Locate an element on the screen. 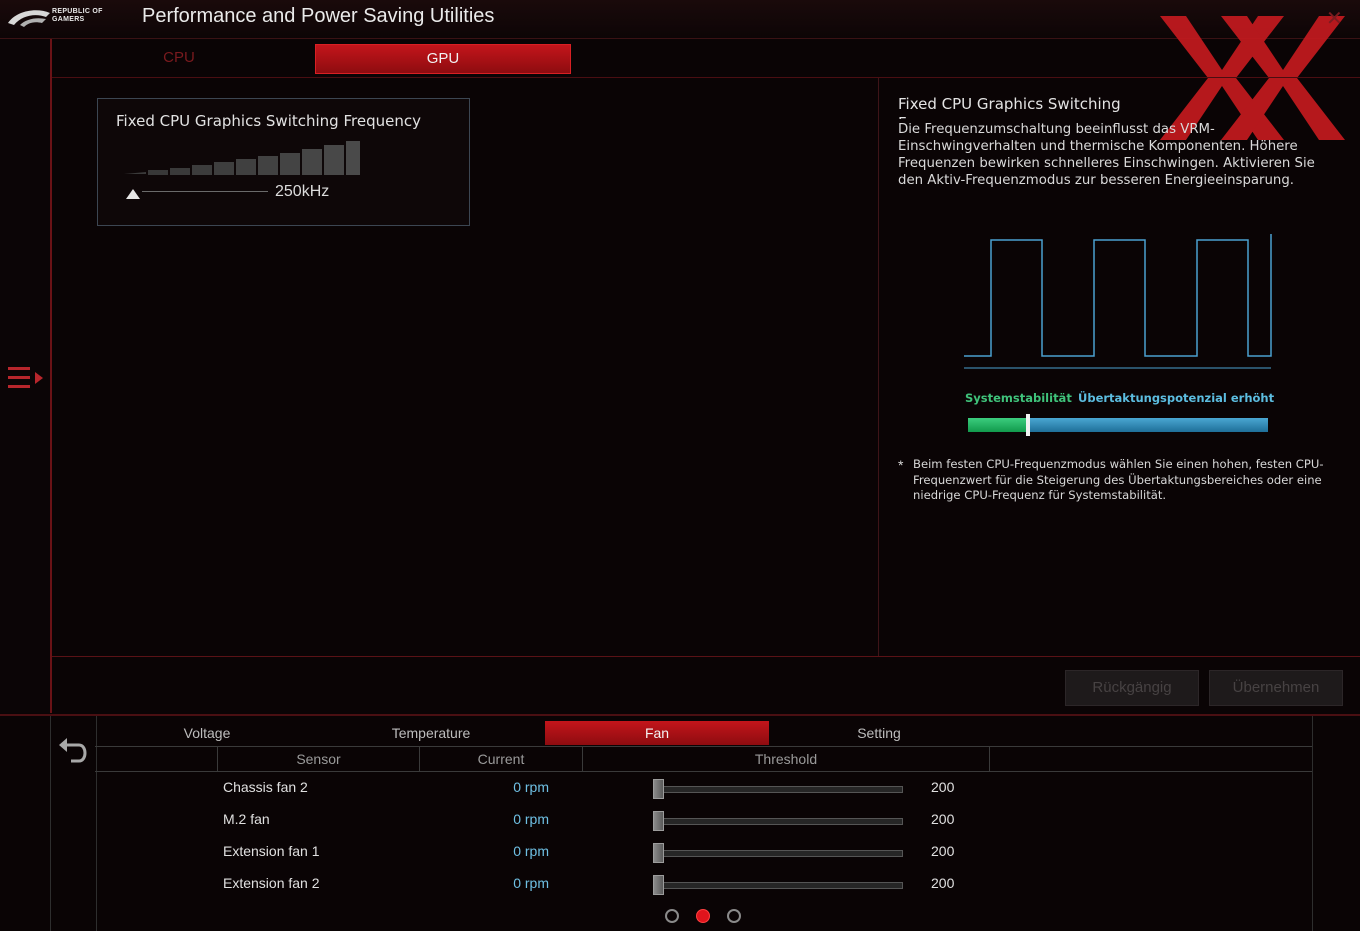 The height and width of the screenshot is (931, 1360). back-arrow-icon is located at coordinates (74, 750).